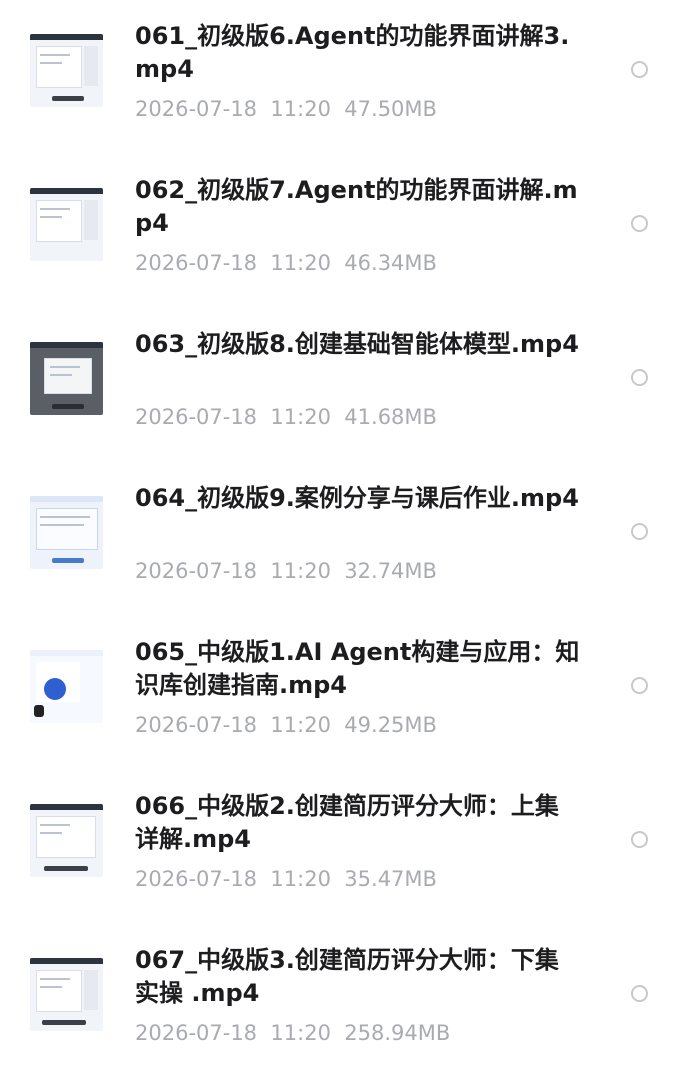  I want to click on file-meta: 2026-07-18 11:20 258.94MB, so click(292, 1033).